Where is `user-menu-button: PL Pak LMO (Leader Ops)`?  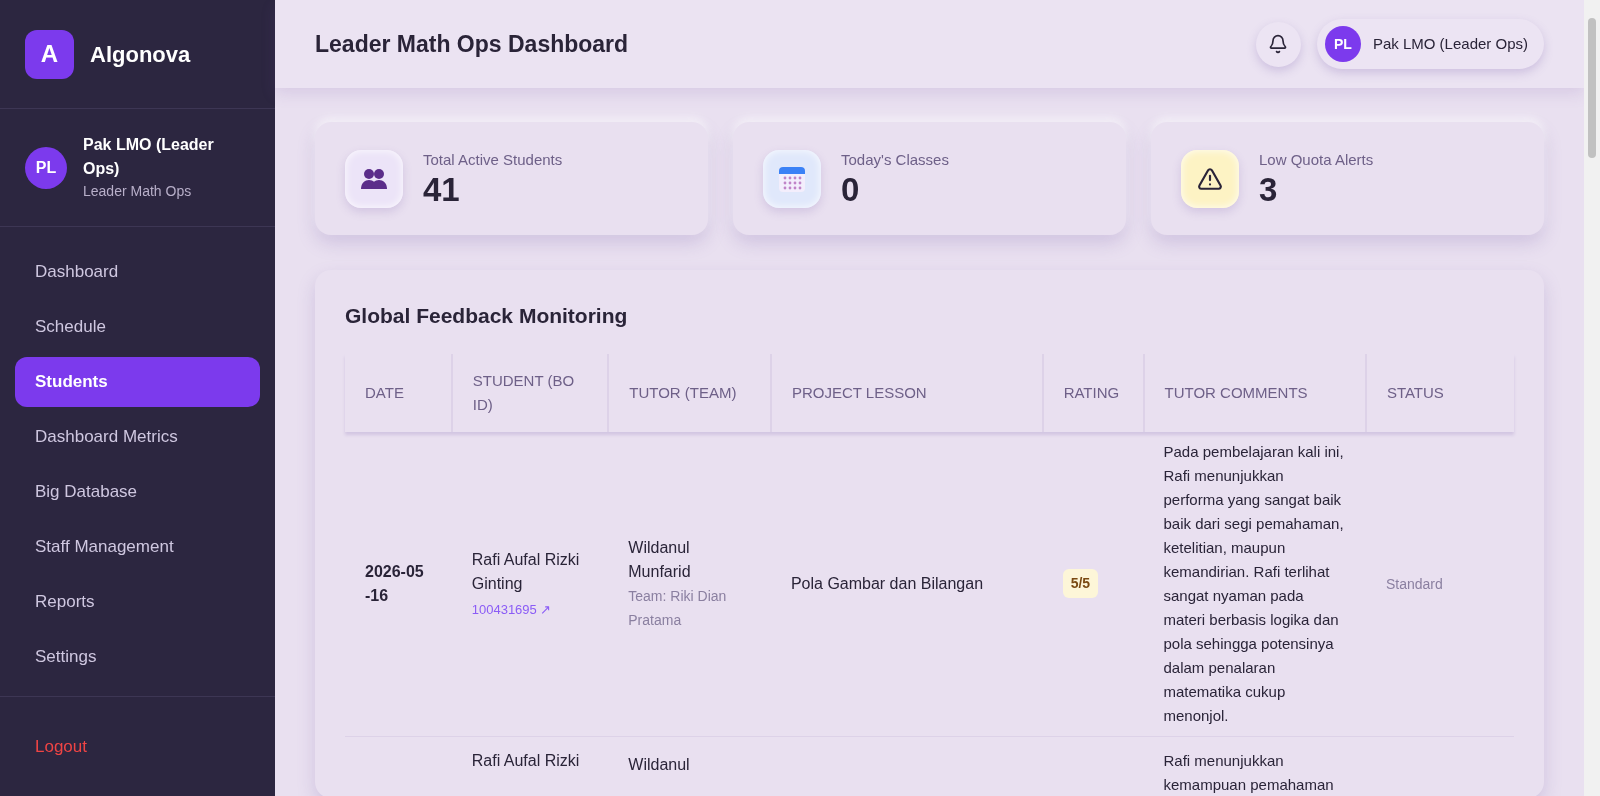 user-menu-button: PL Pak LMO (Leader Ops) is located at coordinates (1430, 44).